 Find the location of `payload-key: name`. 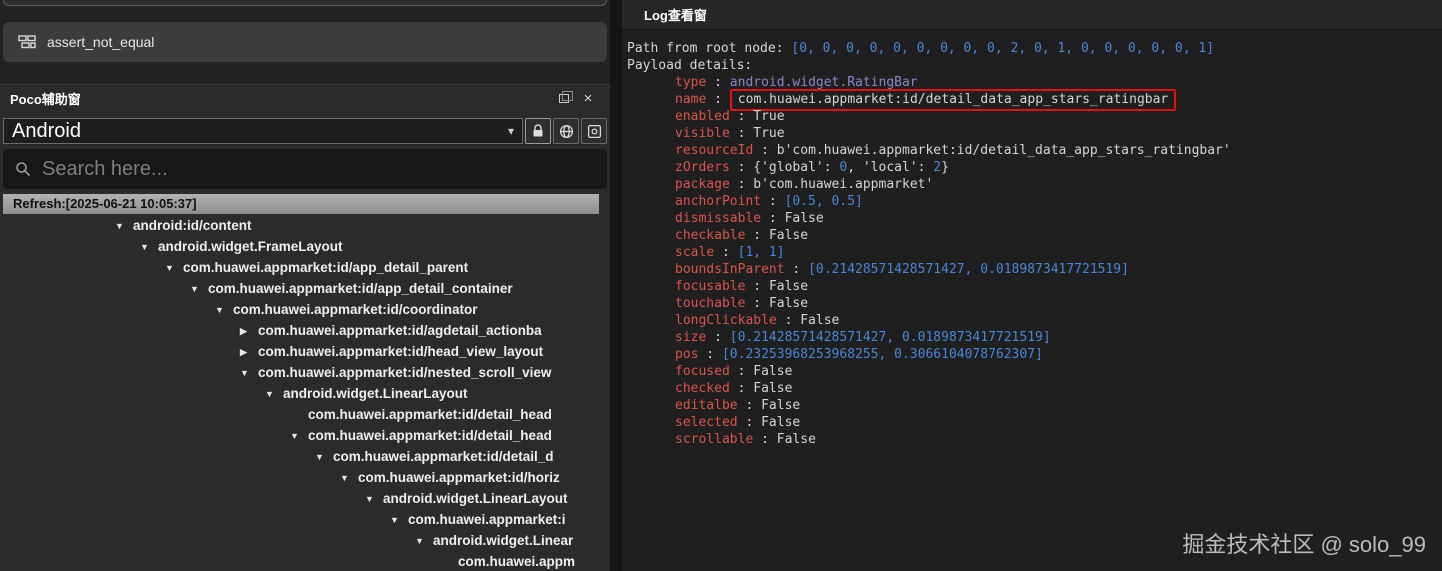

payload-key: name is located at coordinates (691, 99).